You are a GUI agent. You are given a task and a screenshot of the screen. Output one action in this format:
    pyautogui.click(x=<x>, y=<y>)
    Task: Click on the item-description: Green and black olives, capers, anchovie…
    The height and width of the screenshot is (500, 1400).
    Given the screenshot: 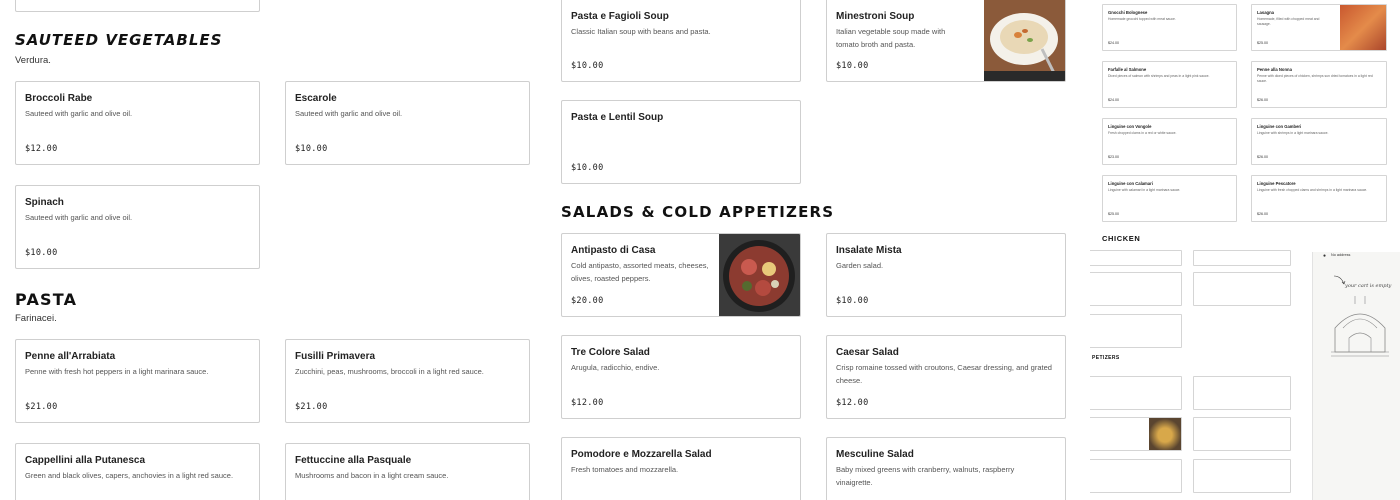 What is the action you would take?
    pyautogui.click(x=129, y=475)
    